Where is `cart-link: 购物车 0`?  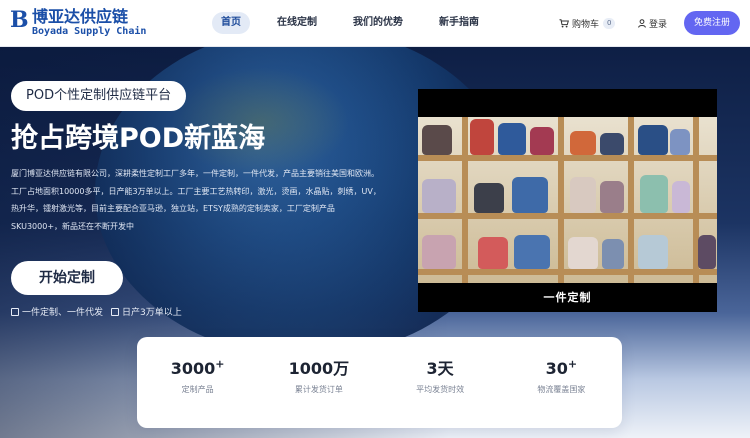 cart-link: 购物车 0 is located at coordinates (587, 23).